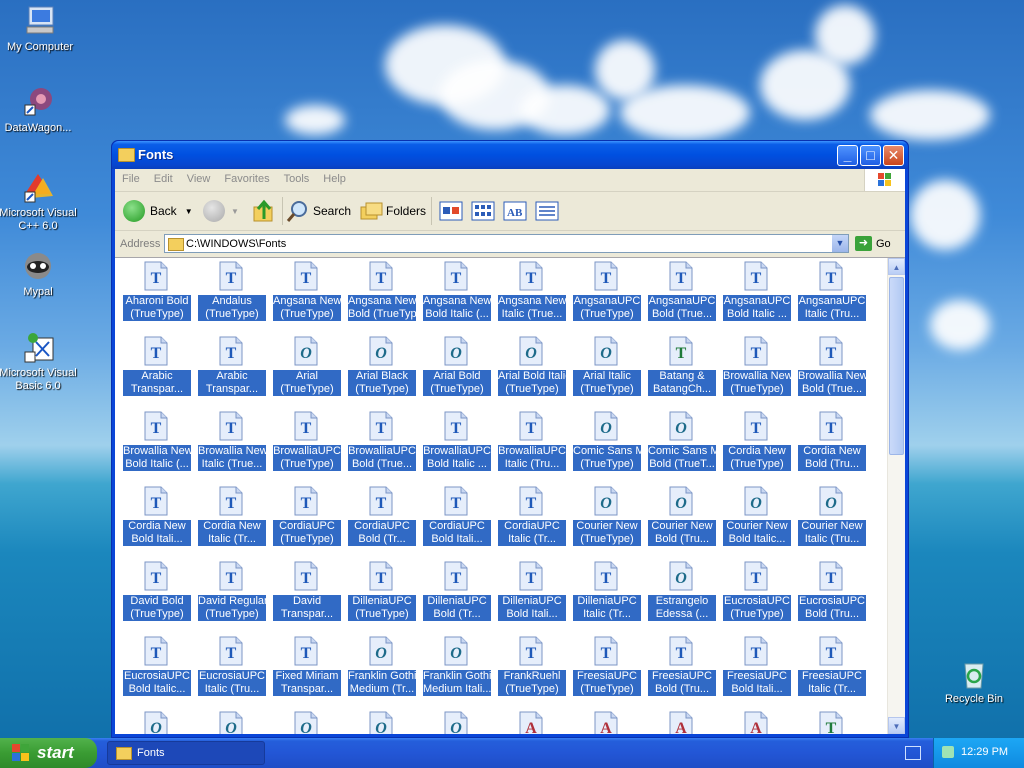 This screenshot has width=1024, height=768. What do you see at coordinates (873, 243) in the screenshot?
I see `go-button: ➜ Go` at bounding box center [873, 243].